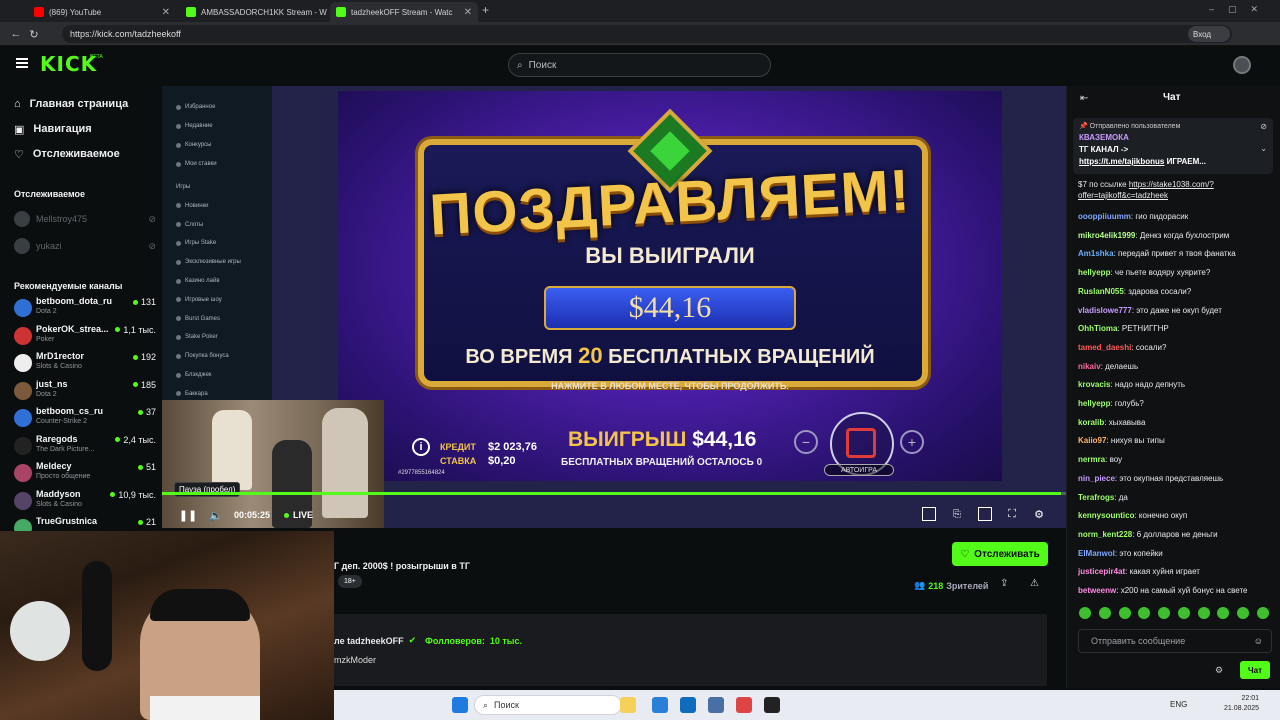  Describe the element at coordinates (1175, 641) in the screenshot. I see `chat-input: Отправить сообщение ☺` at that location.